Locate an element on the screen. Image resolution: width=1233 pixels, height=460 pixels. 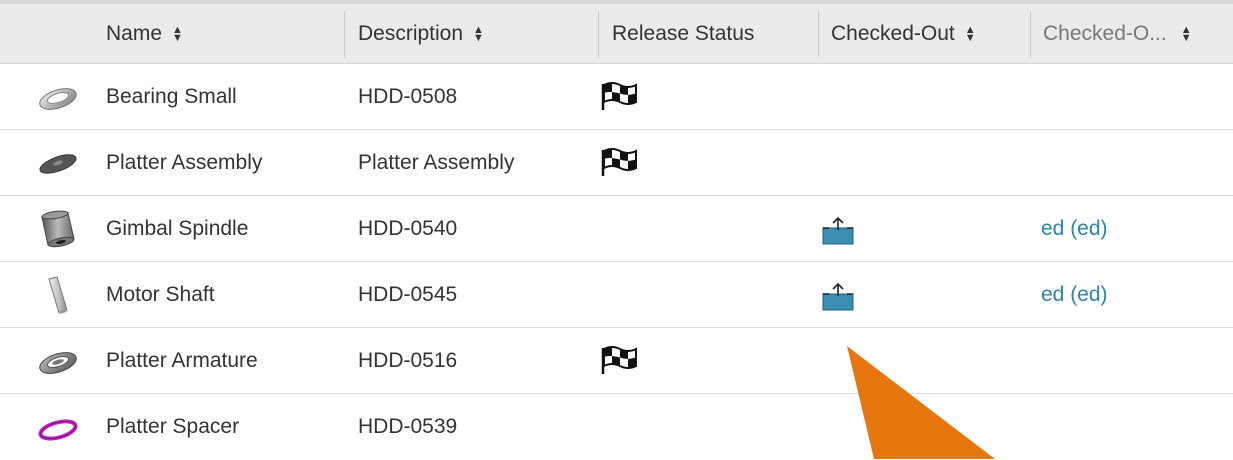
table-row: Bearing Small HDD-0508 is located at coordinates (616, 97).